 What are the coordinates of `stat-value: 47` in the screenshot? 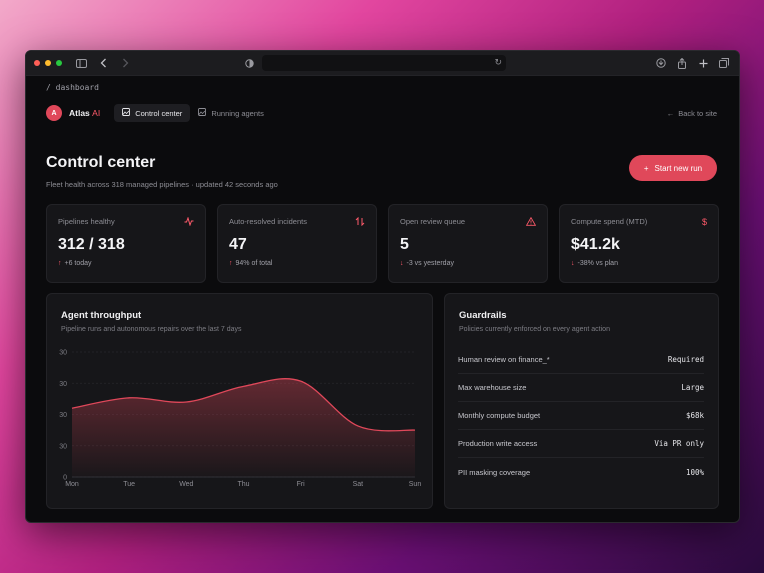 It's located at (238, 244).